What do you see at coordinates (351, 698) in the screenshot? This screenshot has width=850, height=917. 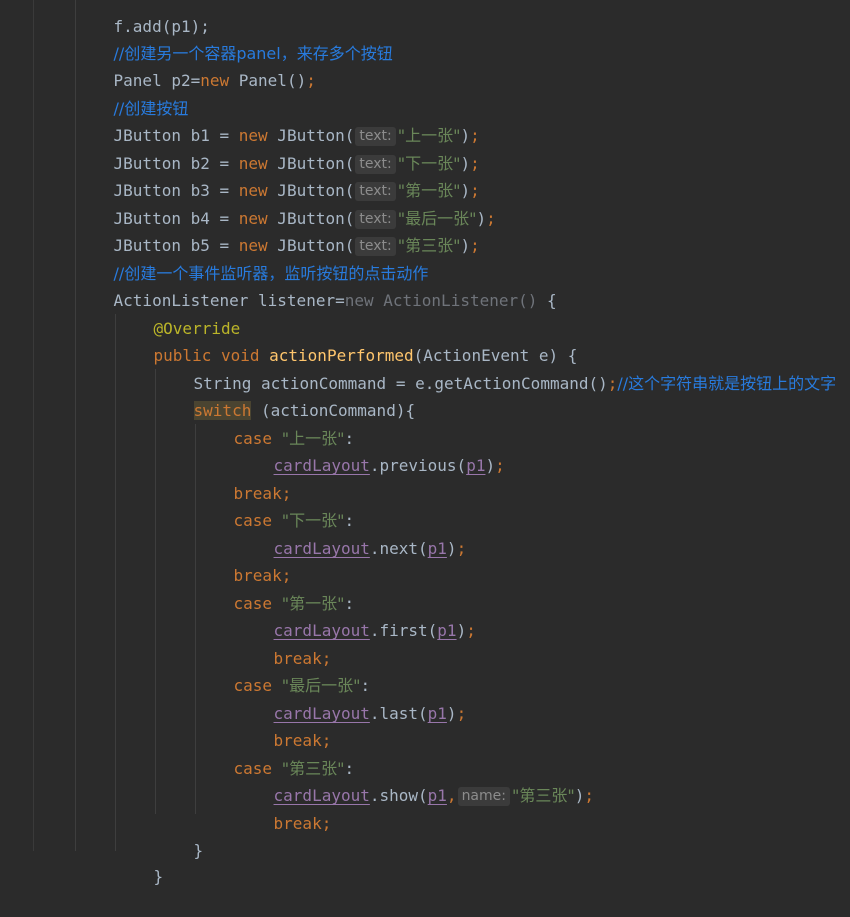 I see `code-line: cardLayout.last(p1);` at bounding box center [351, 698].